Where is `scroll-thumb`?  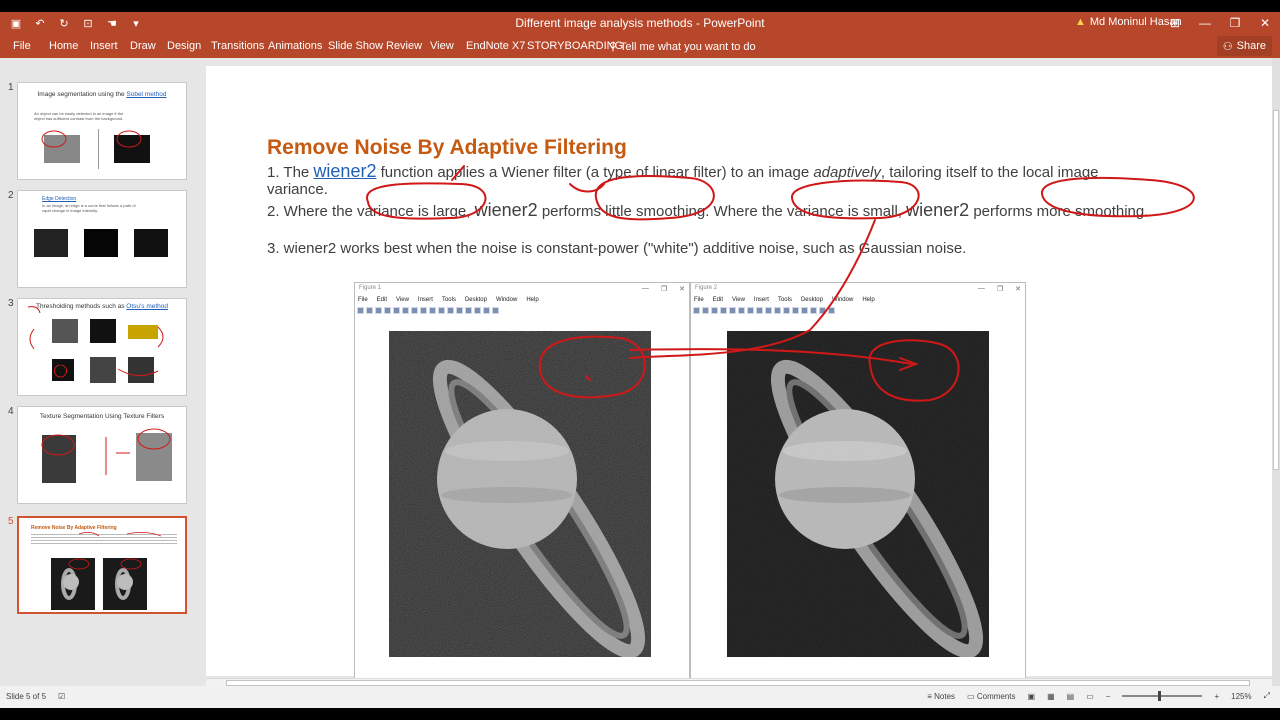 scroll-thumb is located at coordinates (1276, 290).